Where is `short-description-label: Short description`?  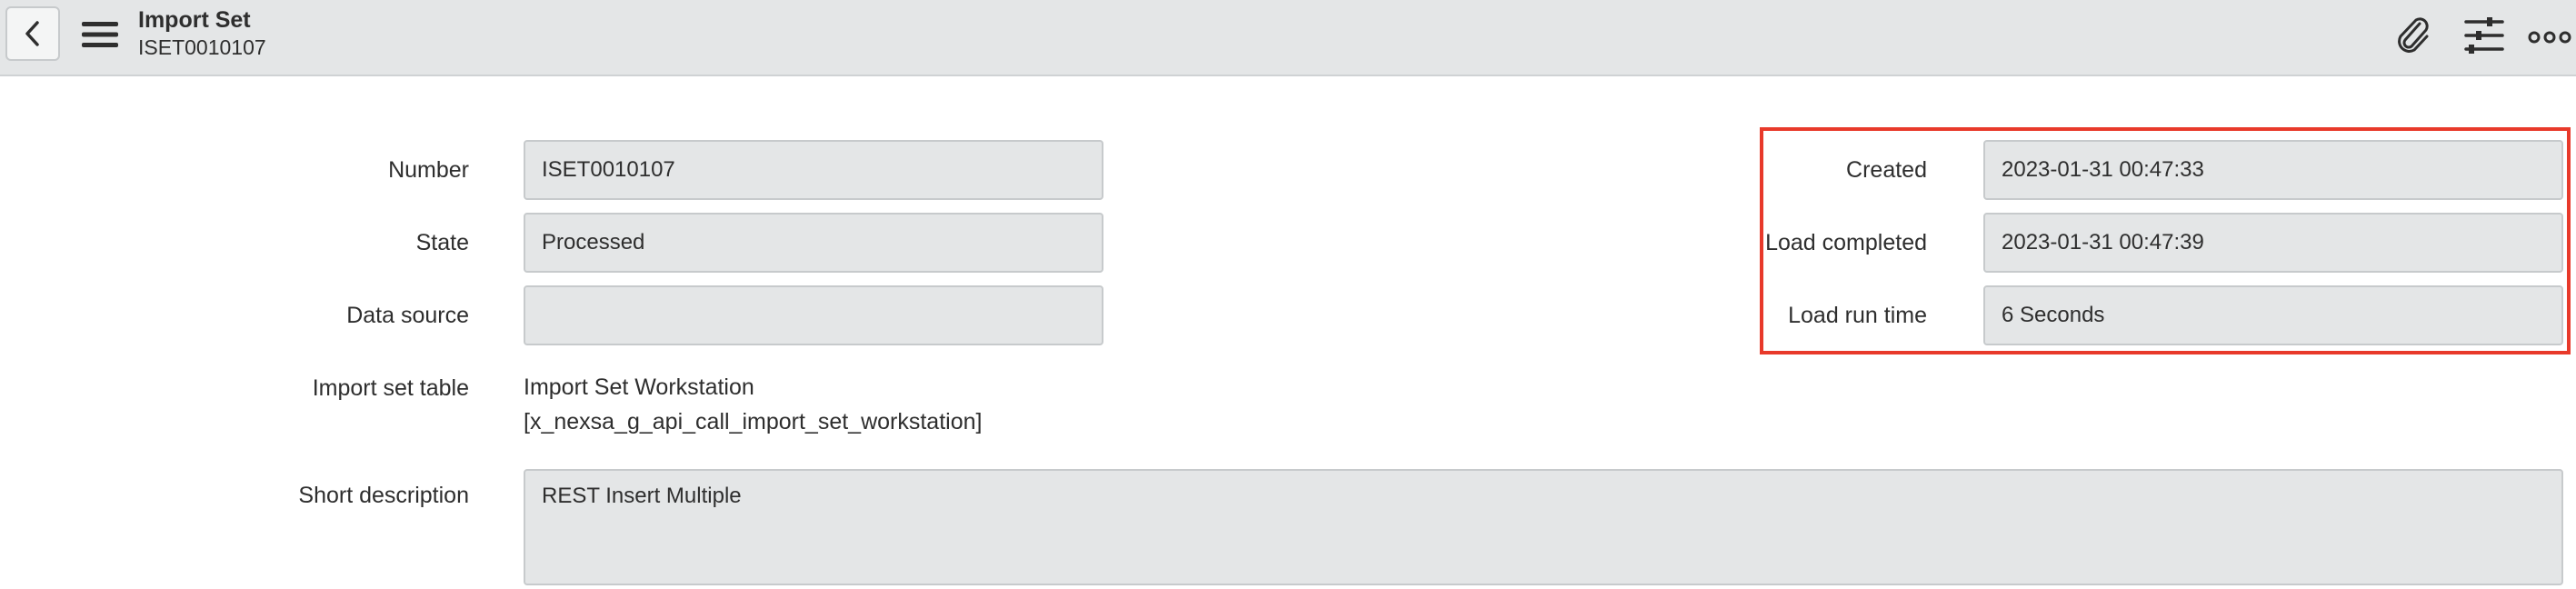 short-description-label: Short description is located at coordinates (383, 495).